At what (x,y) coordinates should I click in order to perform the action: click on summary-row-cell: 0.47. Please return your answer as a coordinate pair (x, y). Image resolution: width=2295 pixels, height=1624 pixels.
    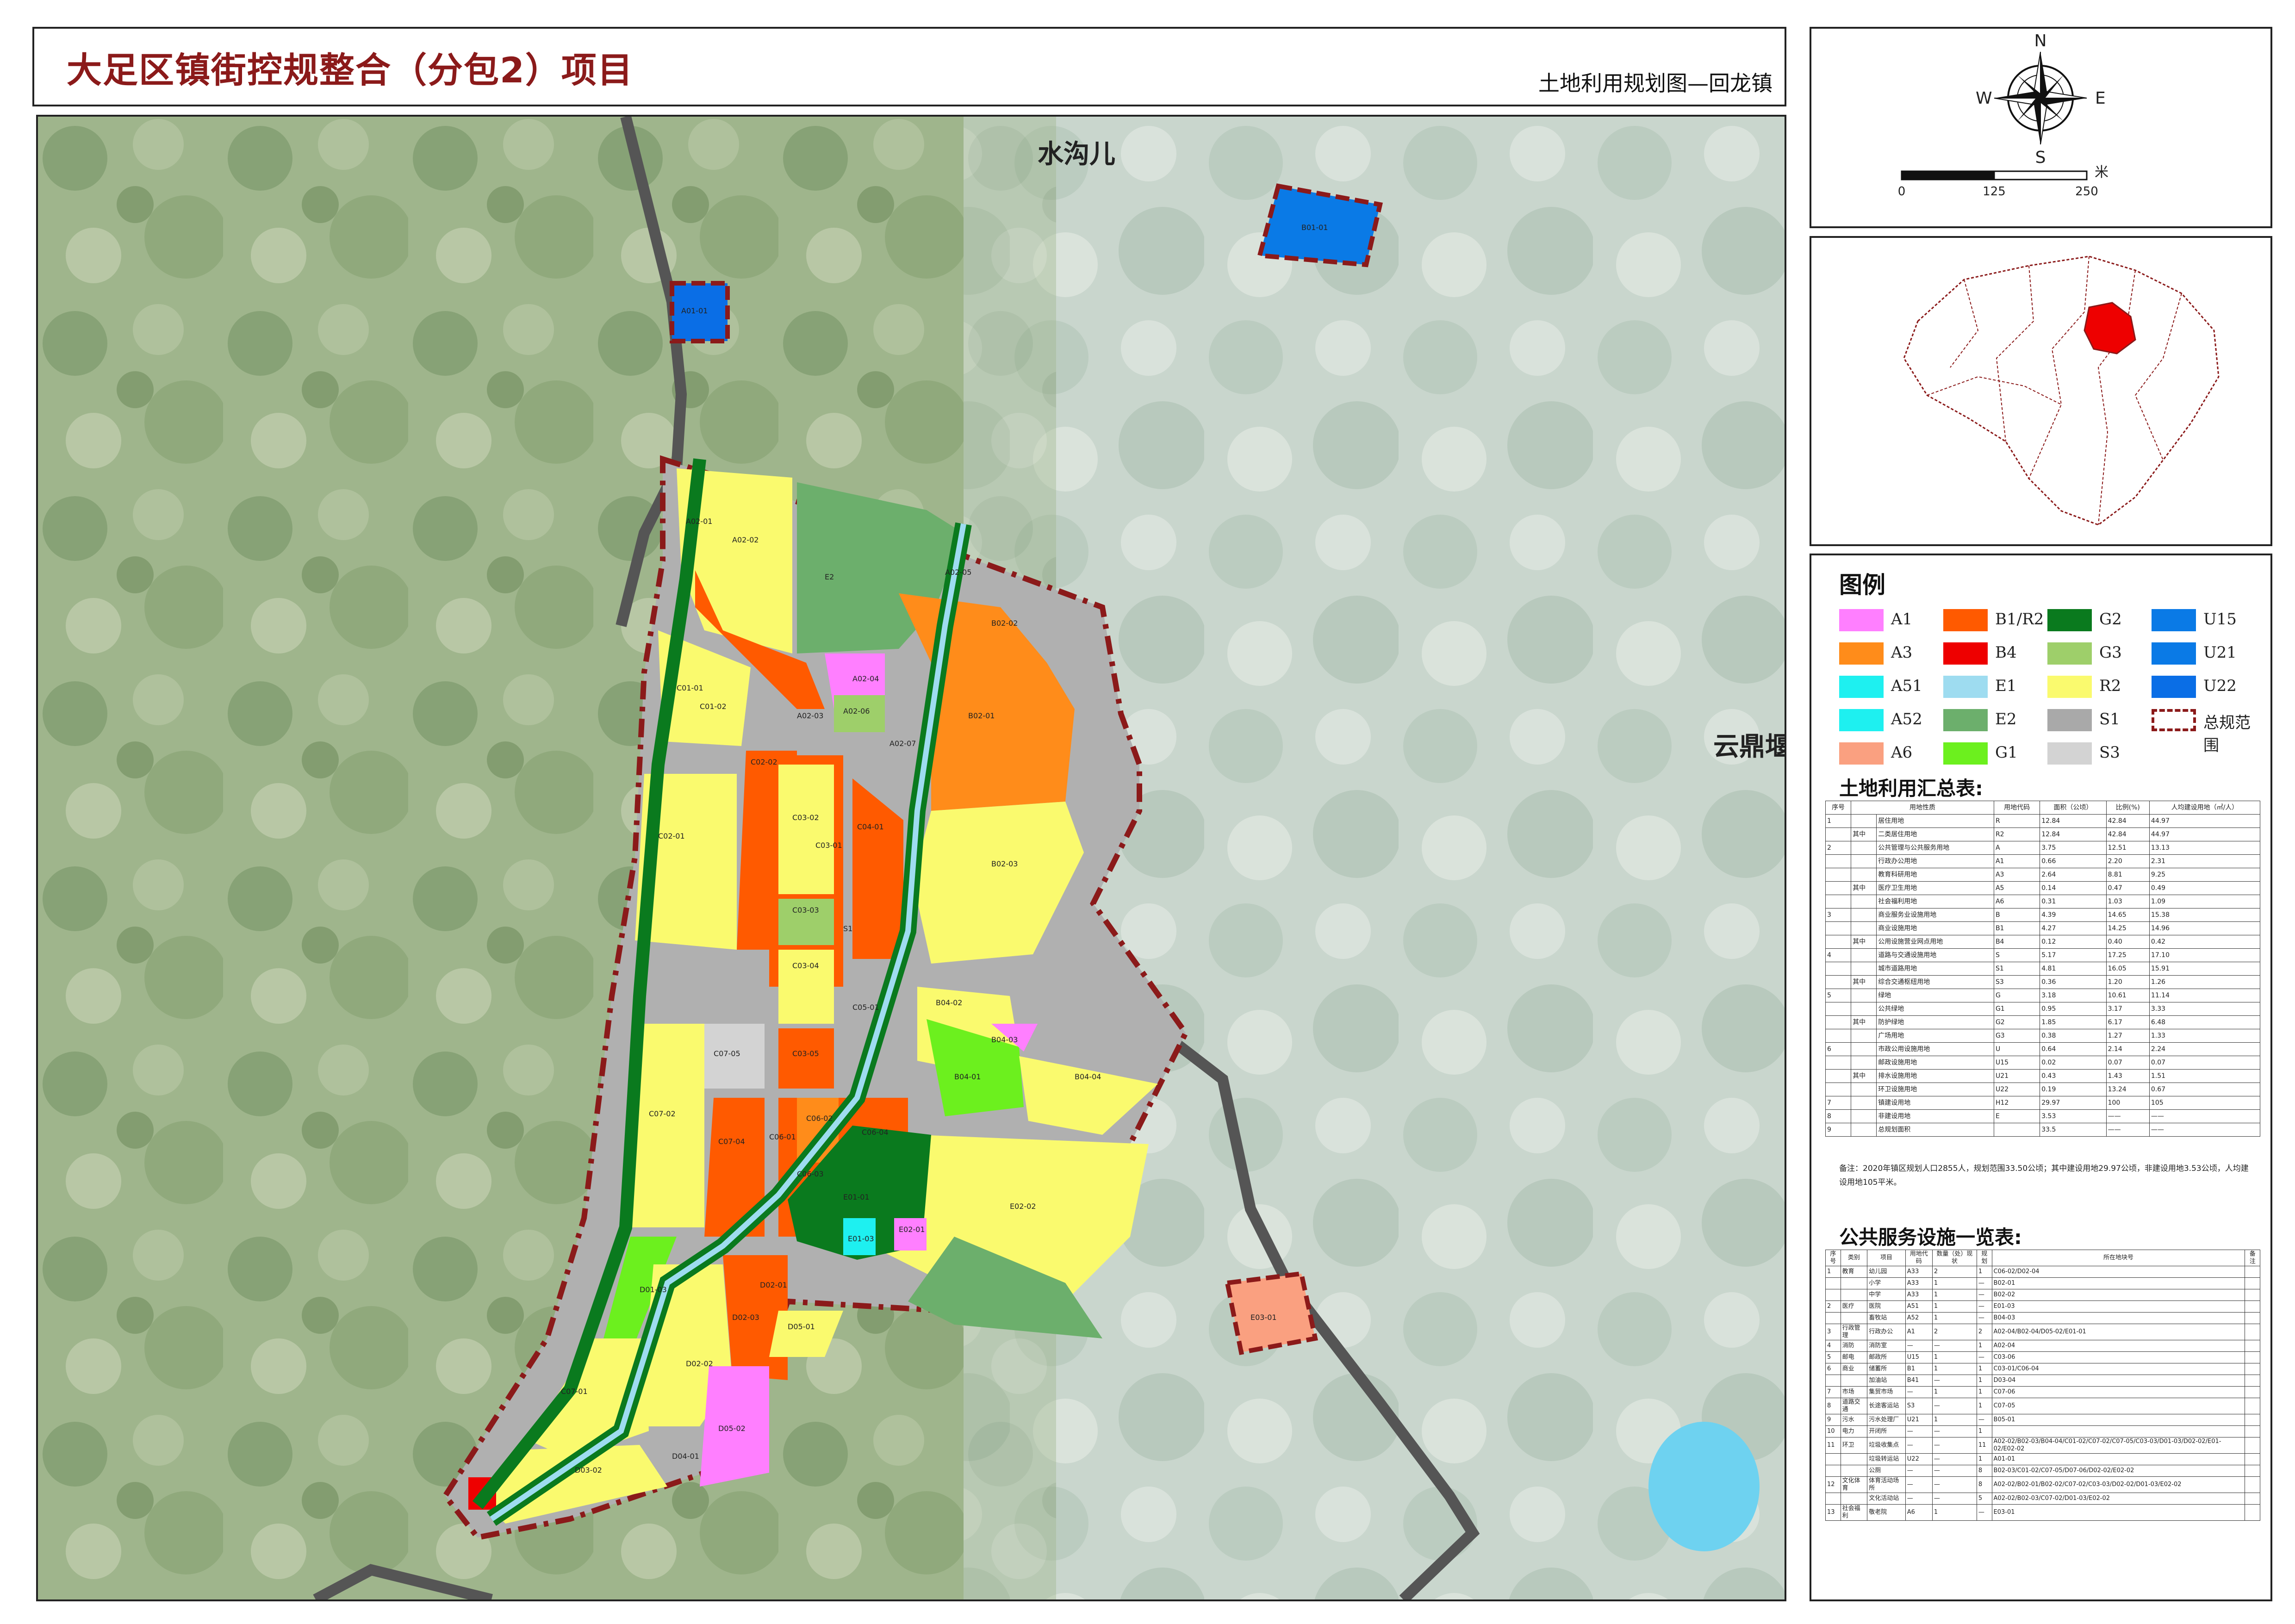
    Looking at the image, I should click on (2128, 888).